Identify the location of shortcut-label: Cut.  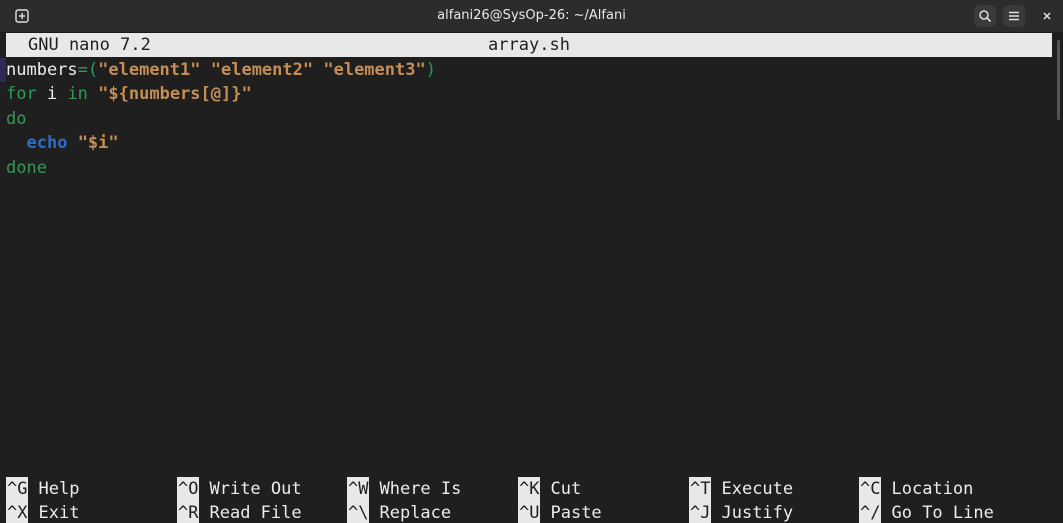
(566, 489).